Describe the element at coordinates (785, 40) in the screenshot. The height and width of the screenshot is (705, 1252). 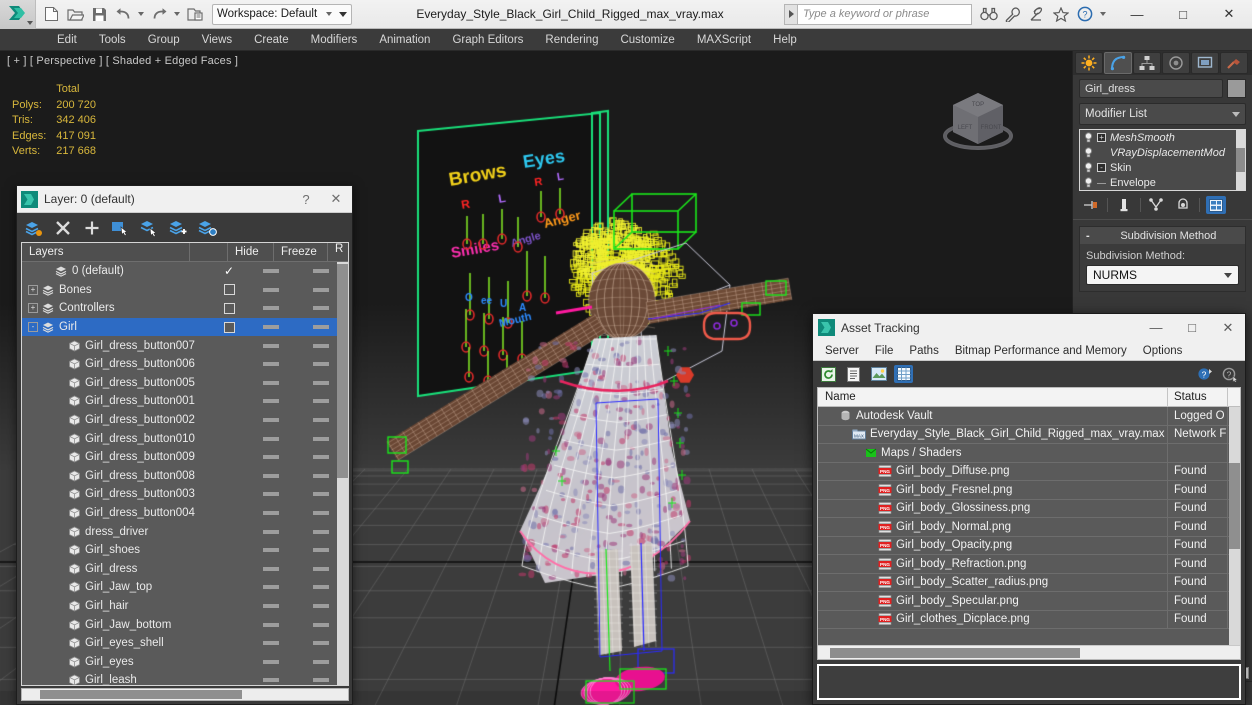
I see `menu-item-help: Help` at that location.